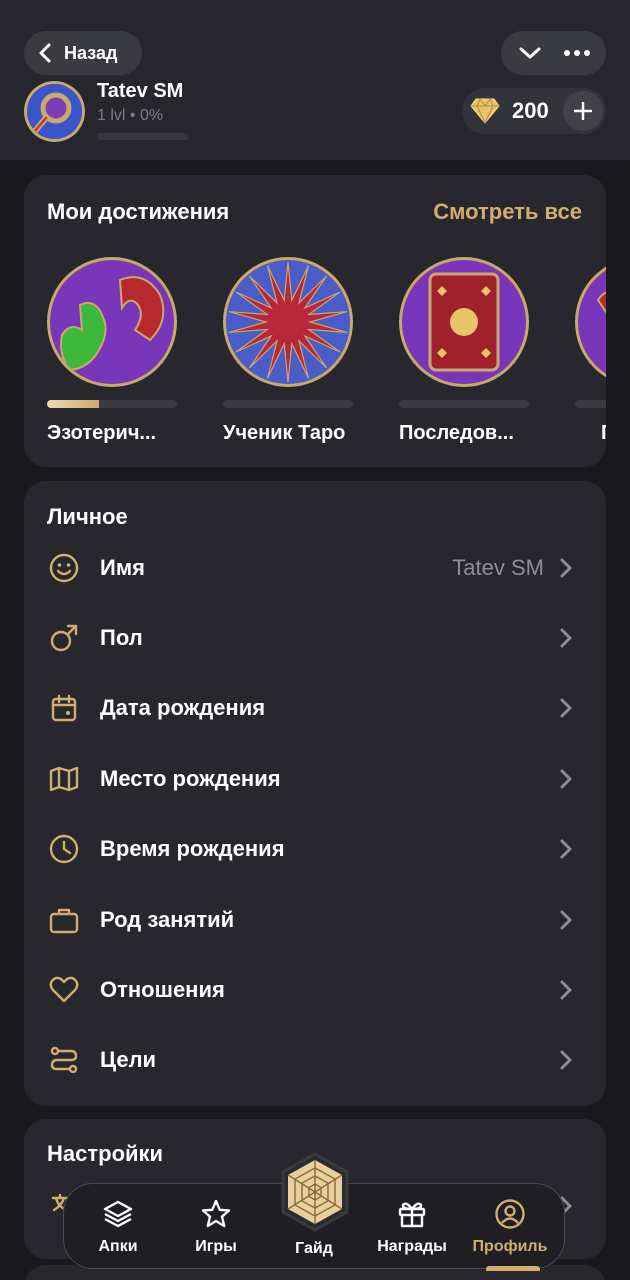 The height and width of the screenshot is (1280, 630). What do you see at coordinates (128, 1059) in the screenshot?
I see `row-label: Цели` at bounding box center [128, 1059].